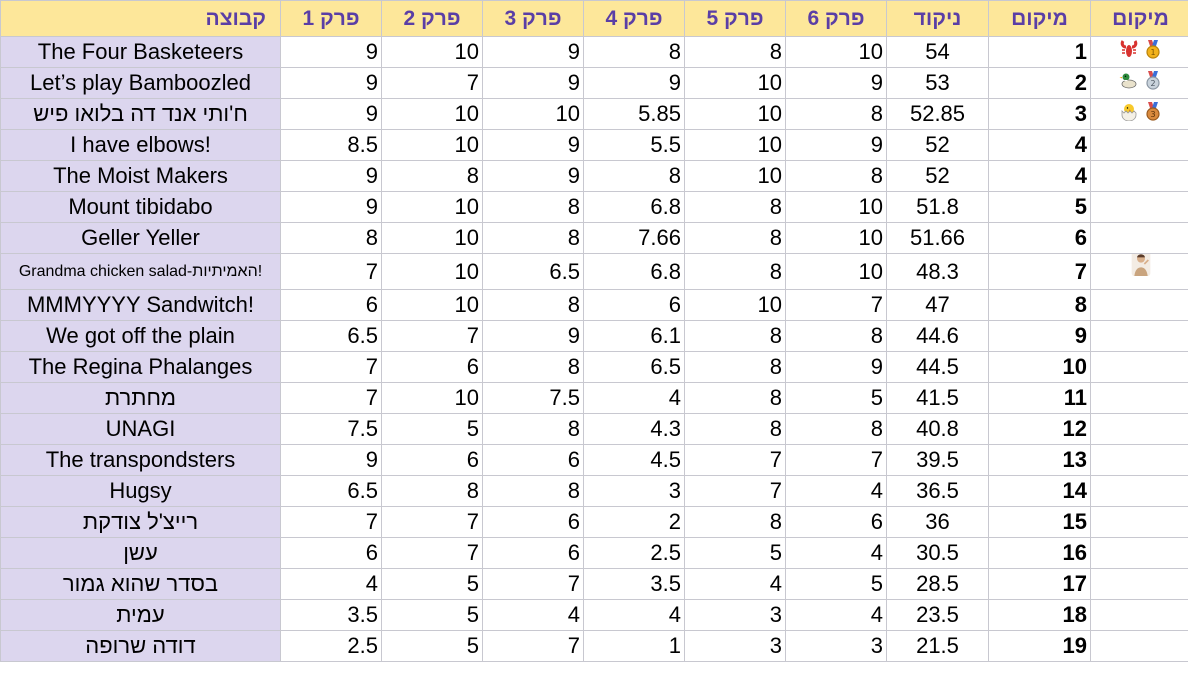 The width and height of the screenshot is (1188, 680). What do you see at coordinates (735, 18) in the screenshot?
I see `header-round-5: פרק 5` at bounding box center [735, 18].